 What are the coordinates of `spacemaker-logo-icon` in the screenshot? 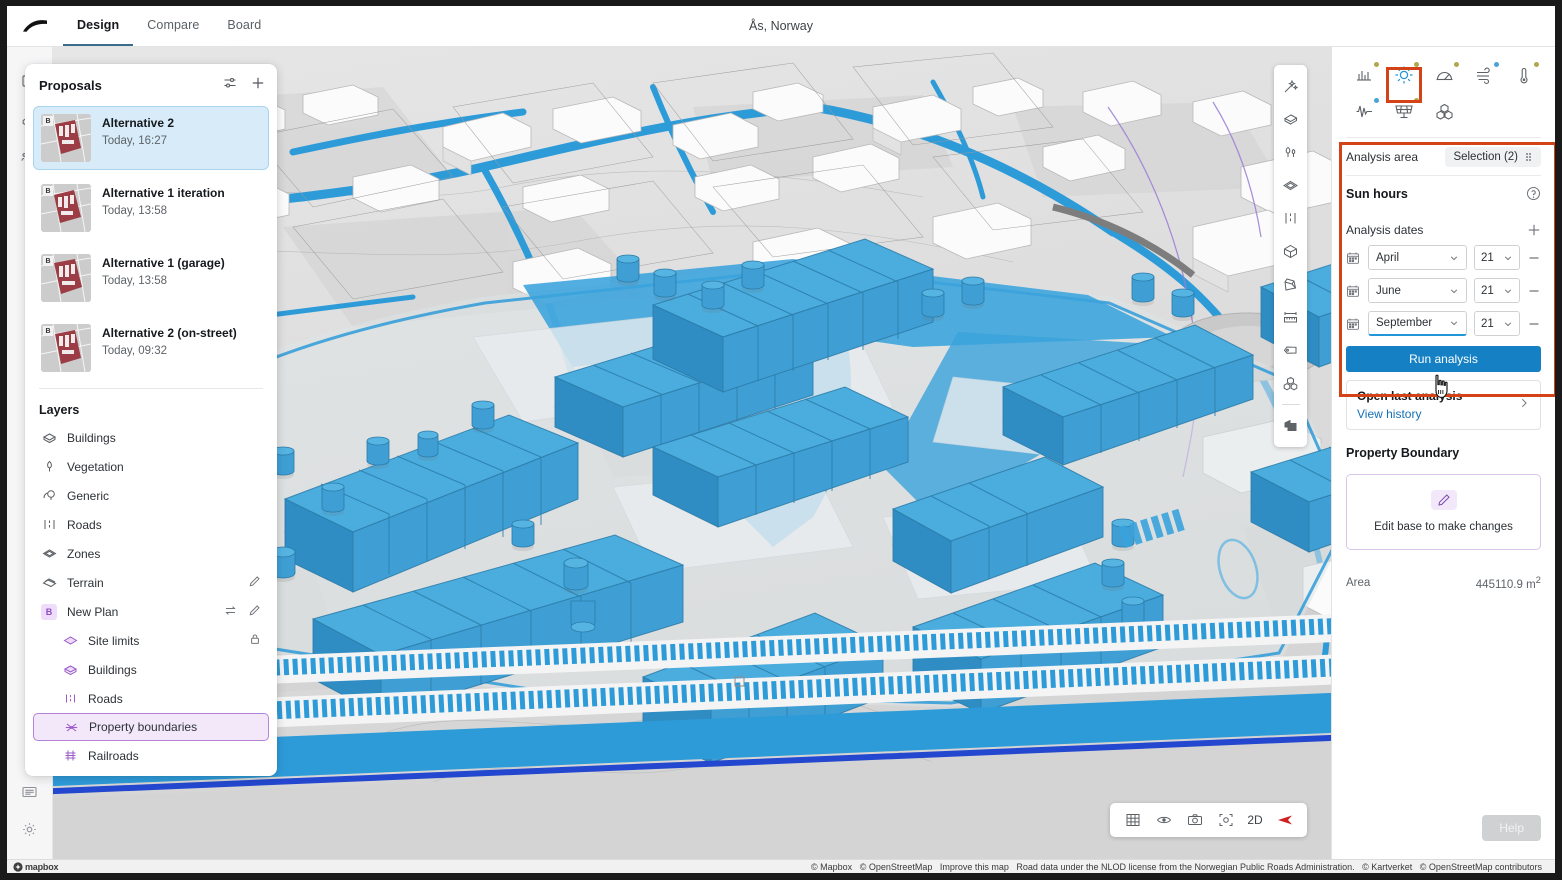 It's located at (35, 26).